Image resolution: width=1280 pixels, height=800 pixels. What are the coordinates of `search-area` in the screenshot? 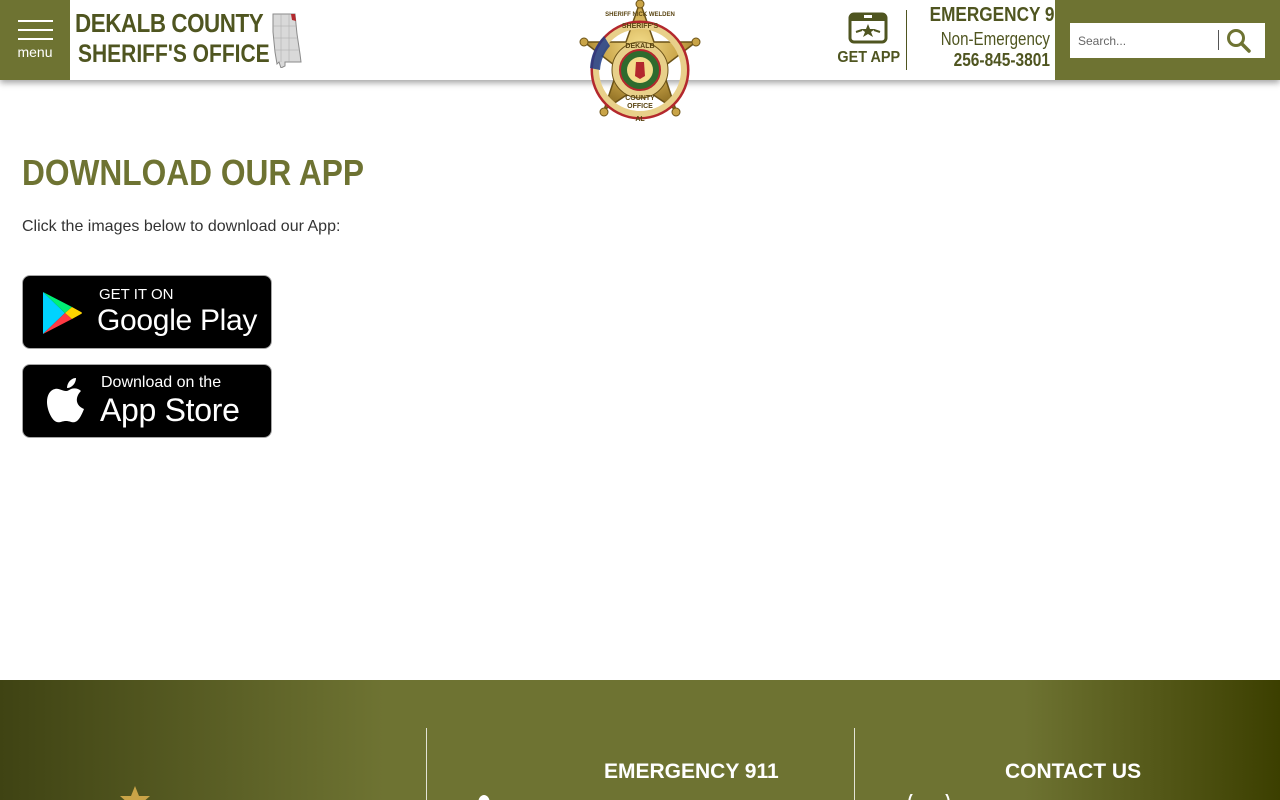 It's located at (1167, 40).